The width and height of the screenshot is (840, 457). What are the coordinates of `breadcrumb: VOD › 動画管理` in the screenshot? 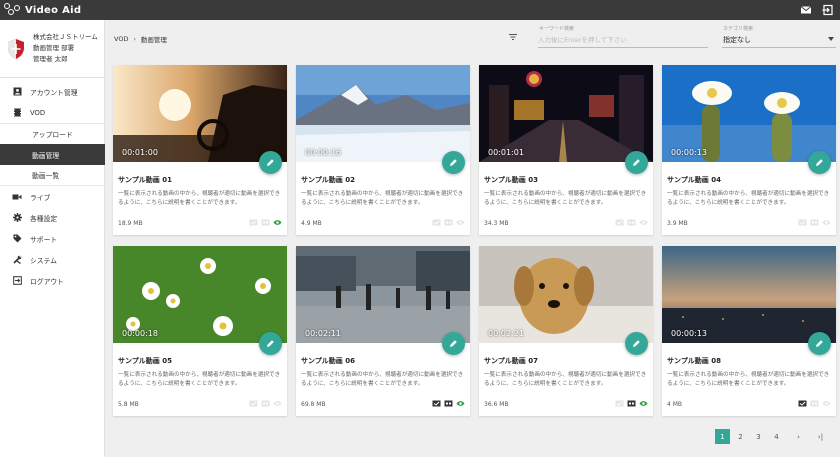 It's located at (140, 39).